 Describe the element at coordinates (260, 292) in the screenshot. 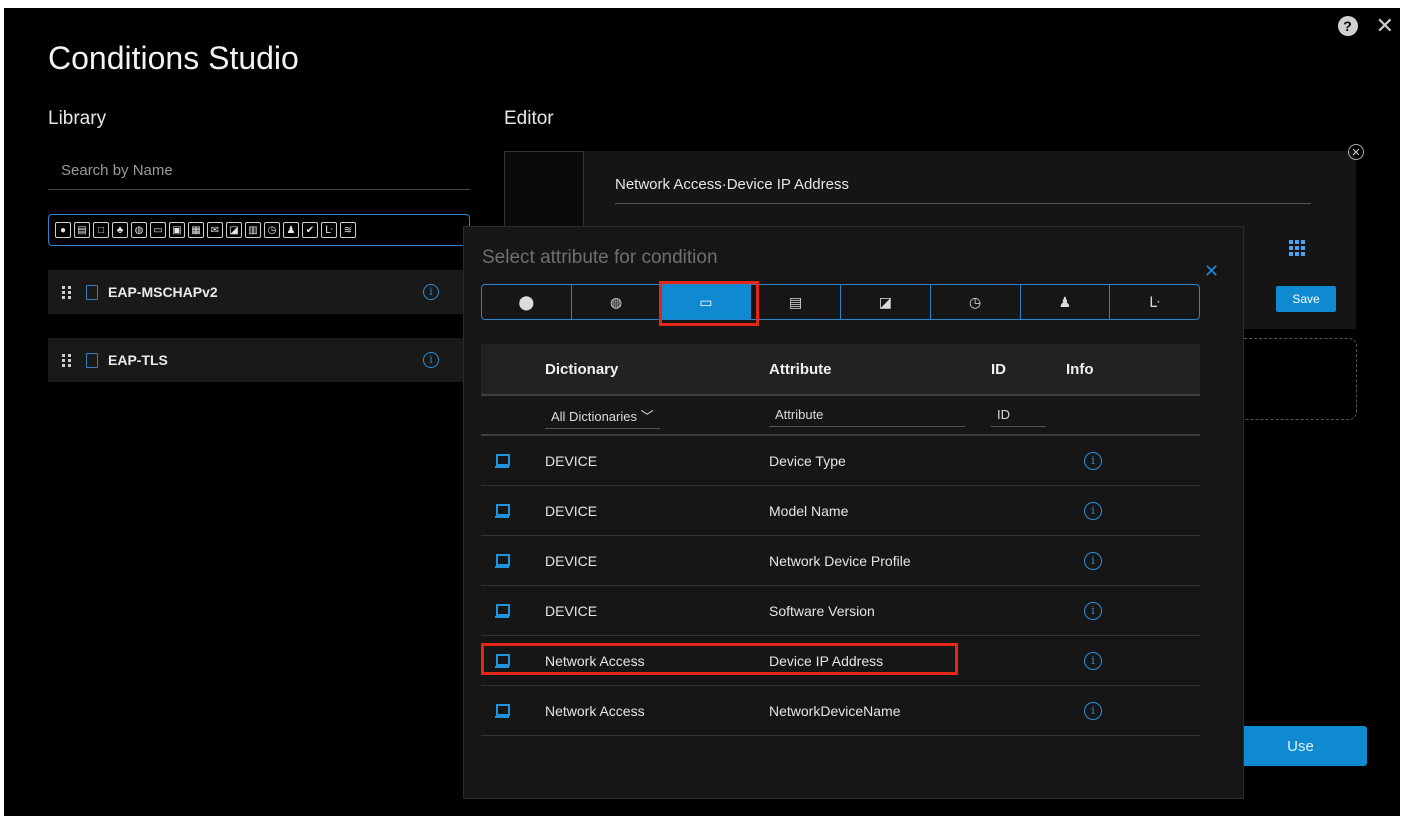

I see `library-item-eap-mschapv2: EAP-MSCHAPv2 i` at that location.